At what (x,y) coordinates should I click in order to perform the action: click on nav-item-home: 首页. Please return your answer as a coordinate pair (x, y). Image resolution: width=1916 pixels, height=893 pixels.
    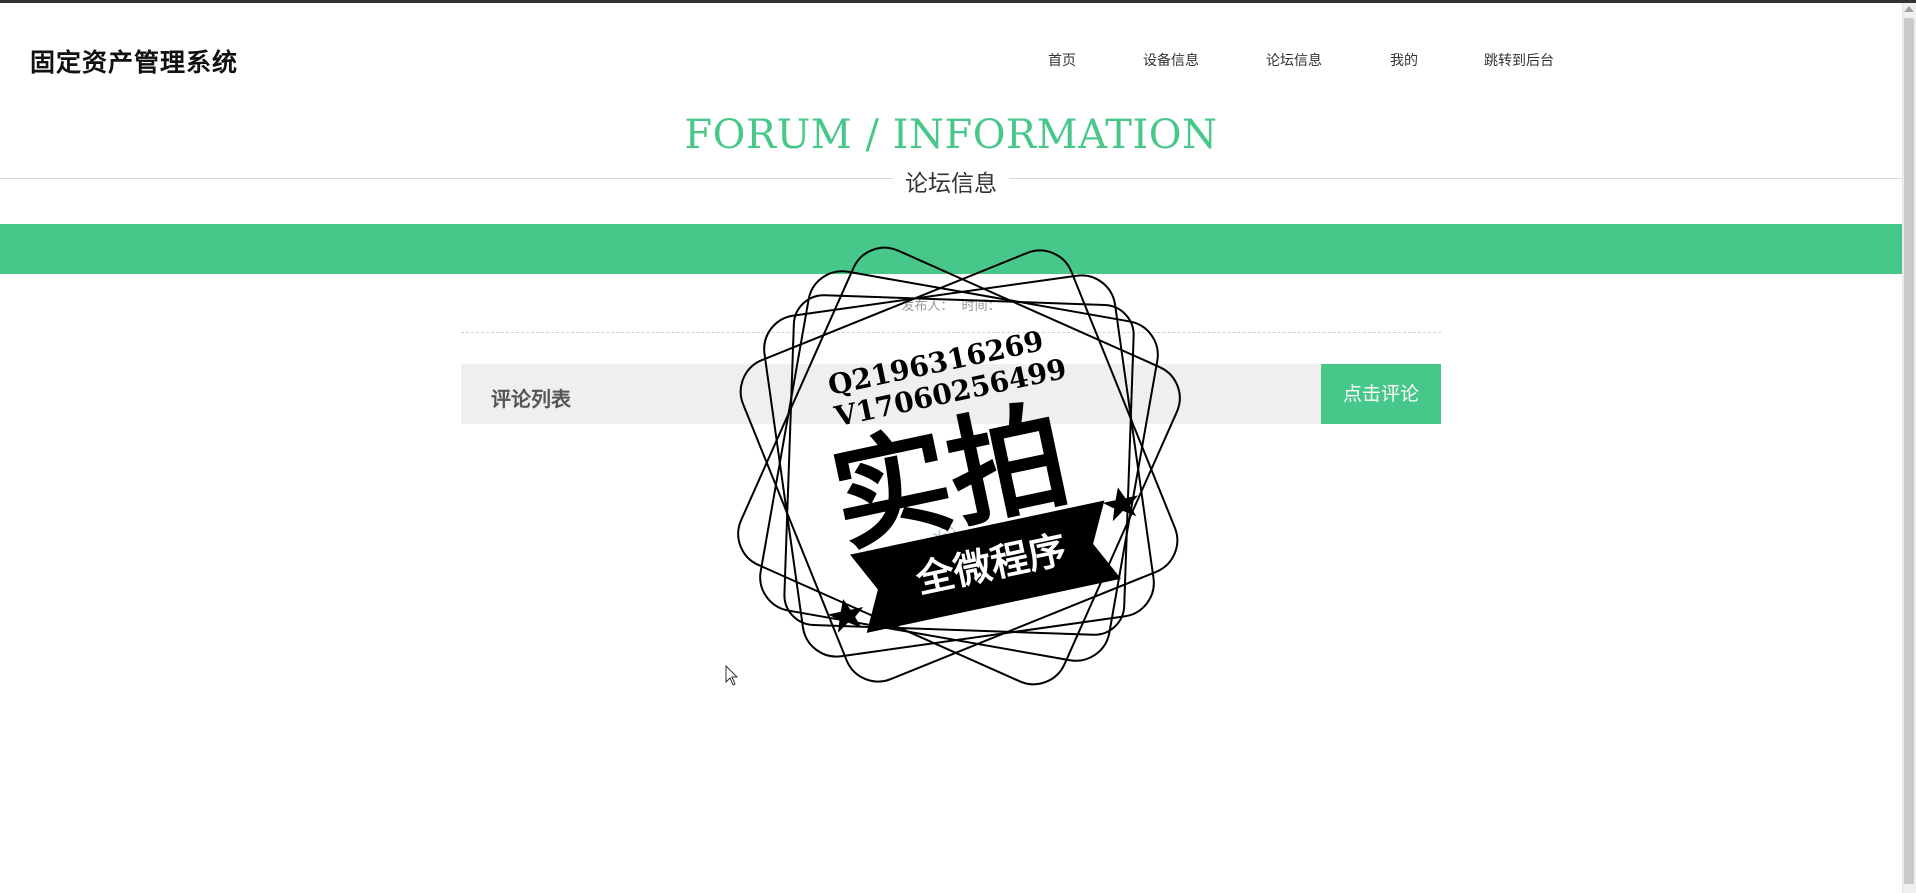
    Looking at the image, I should click on (1062, 60).